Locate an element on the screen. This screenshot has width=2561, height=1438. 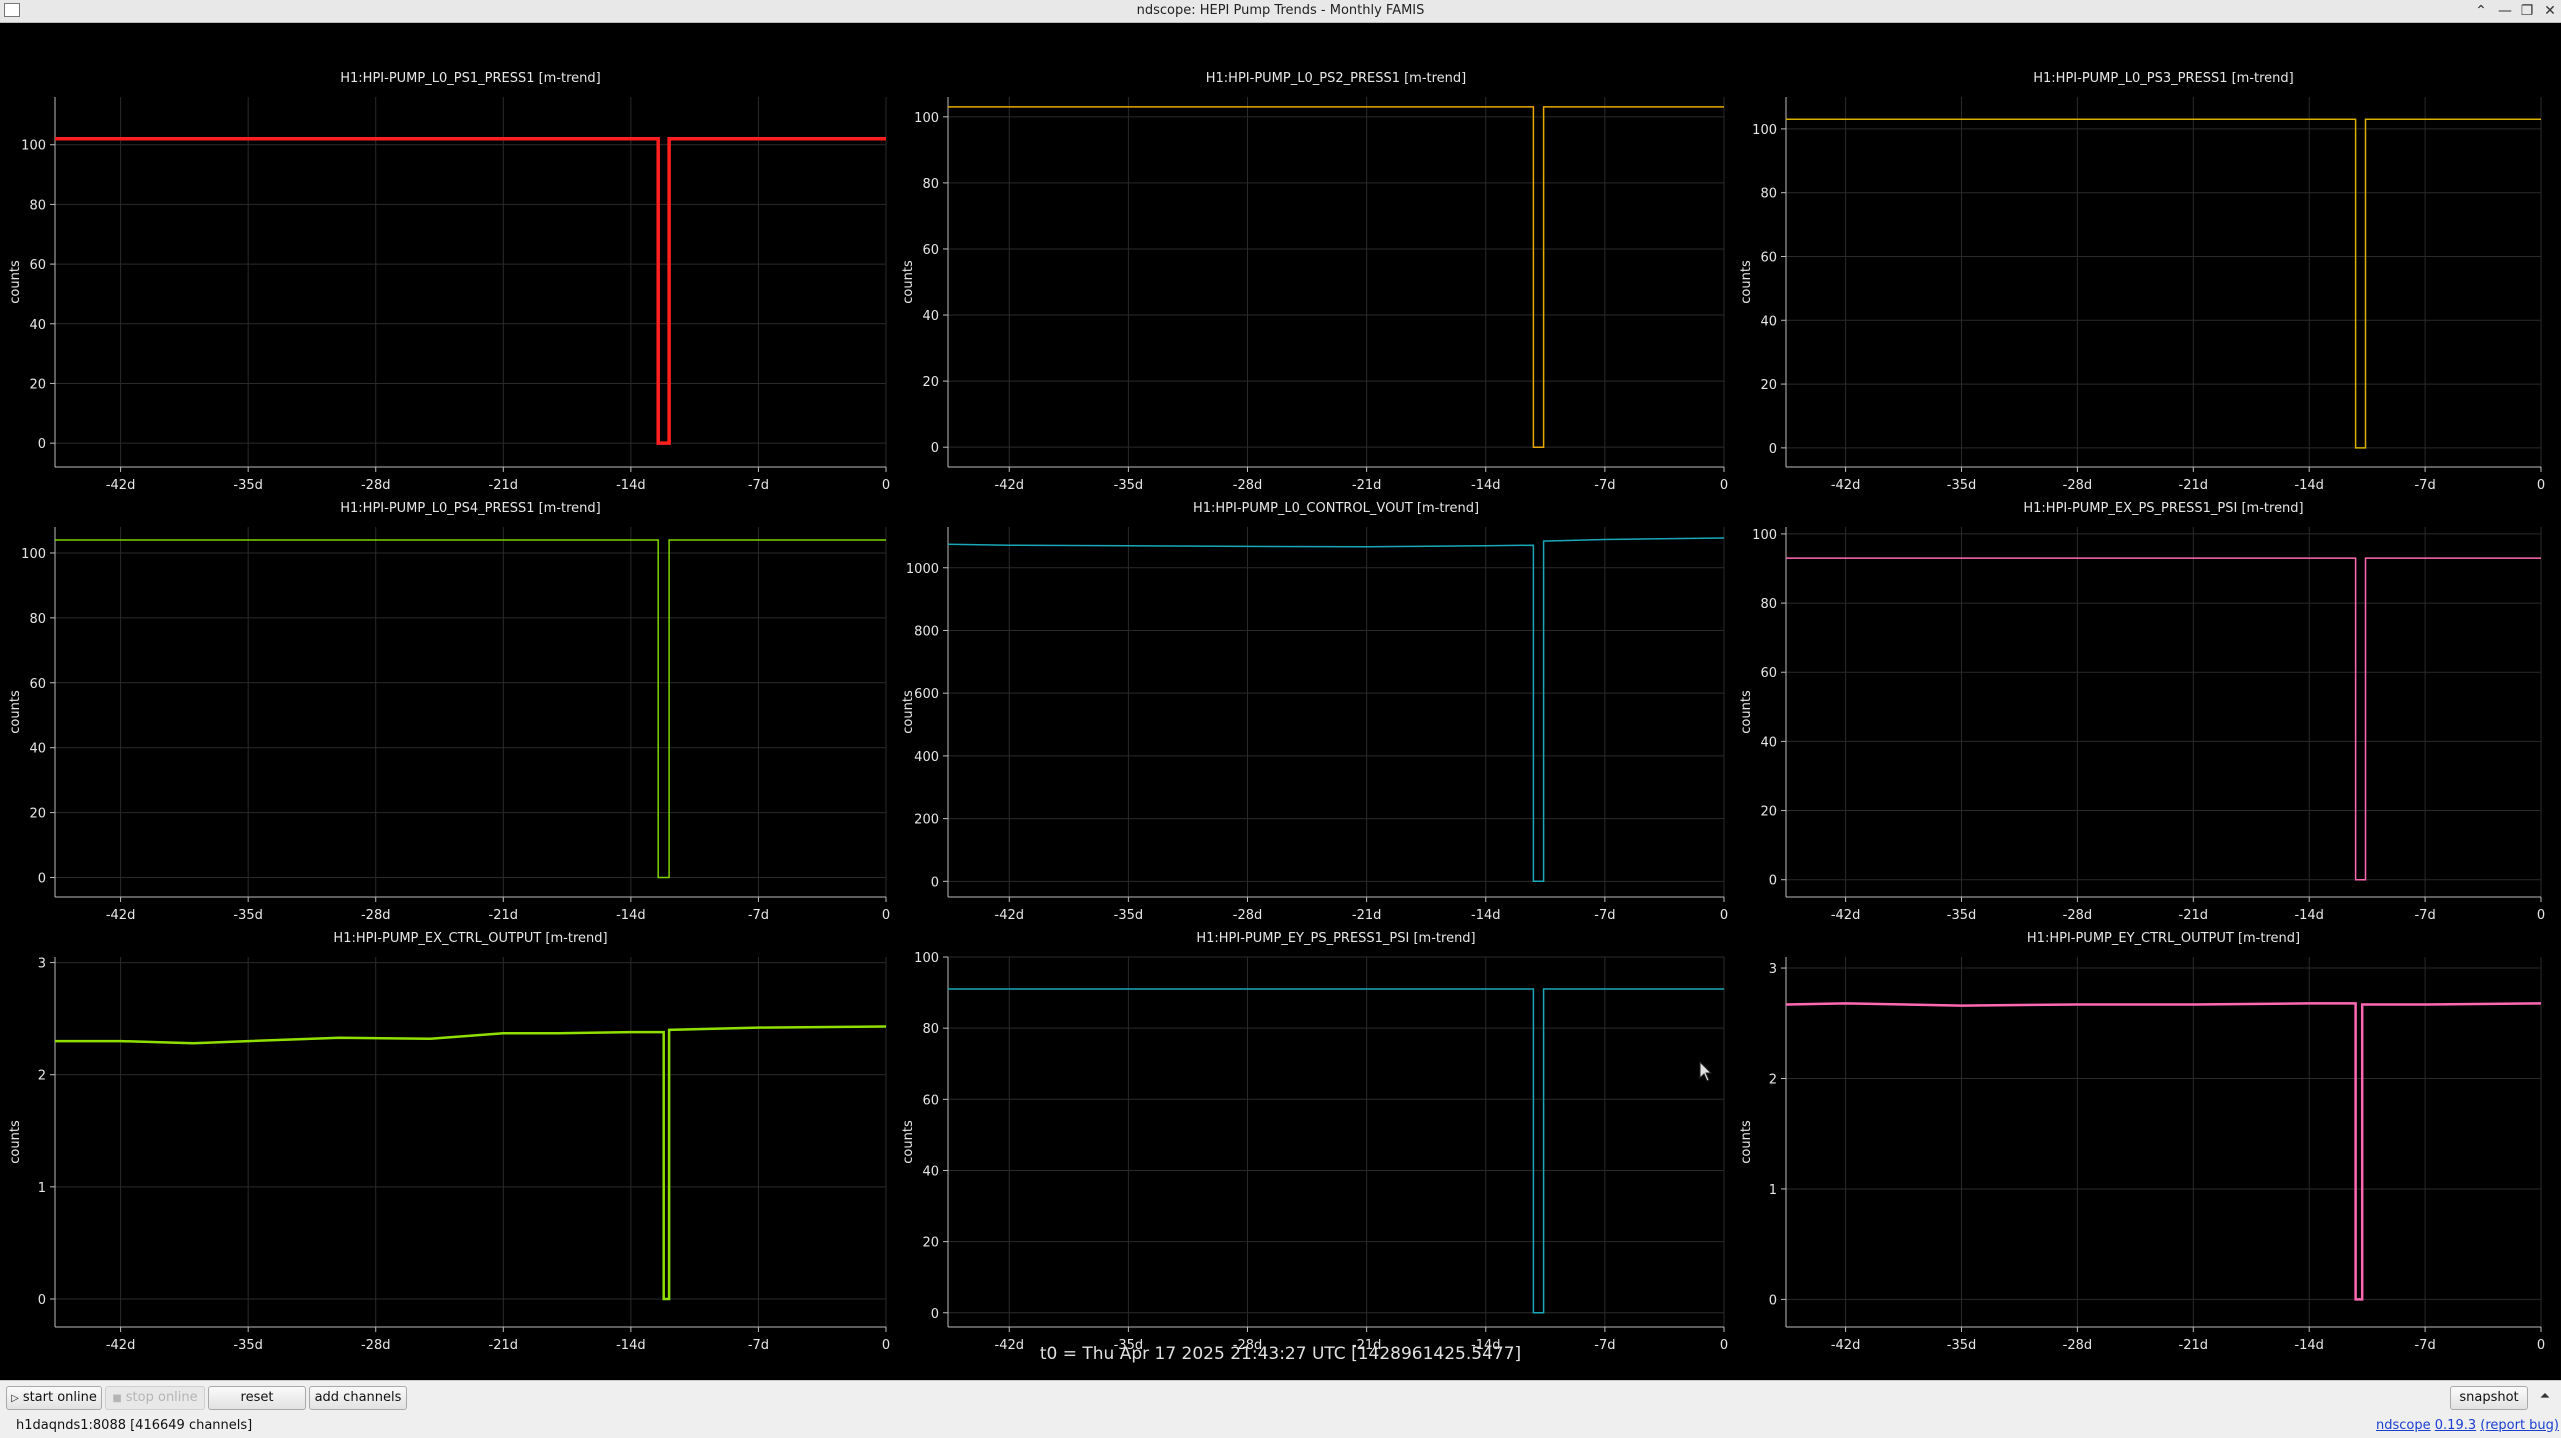
plot-title: H1:HPI-PUMP_L0_PS1_PRESS1 [m-trend] is located at coordinates (470, 78).